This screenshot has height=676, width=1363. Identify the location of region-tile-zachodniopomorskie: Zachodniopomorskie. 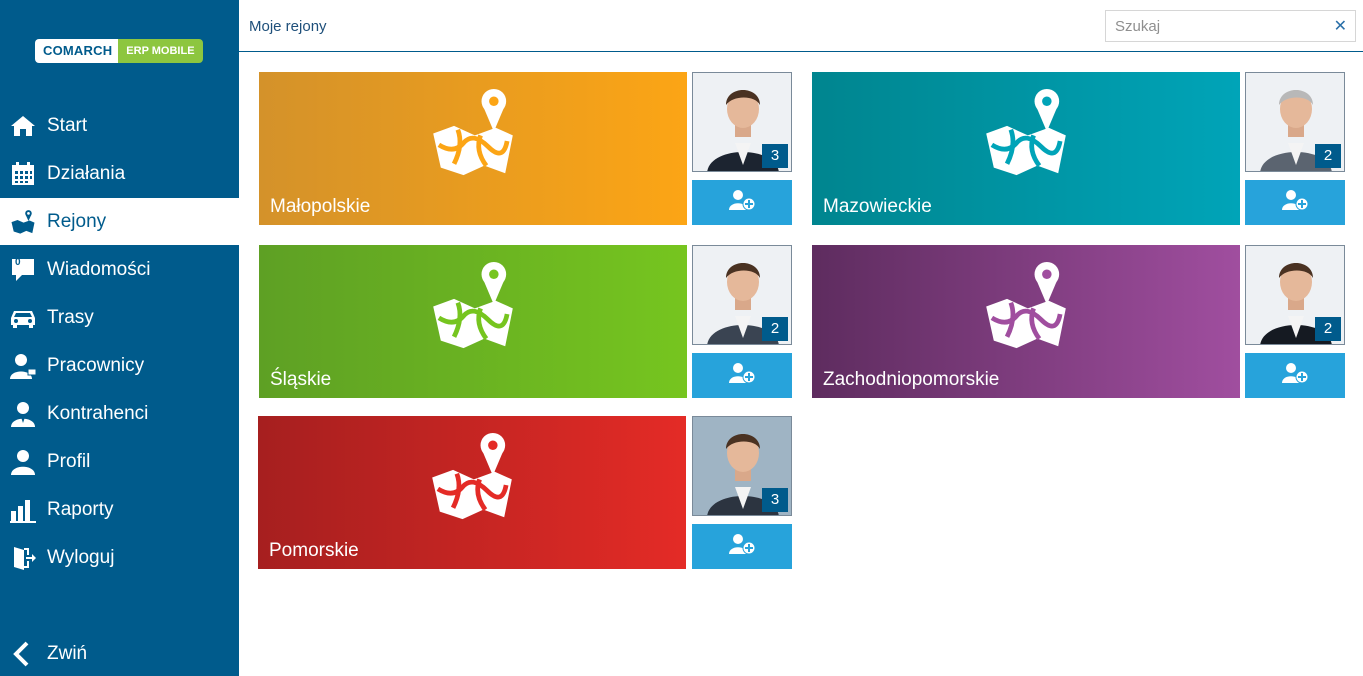
(1026, 321).